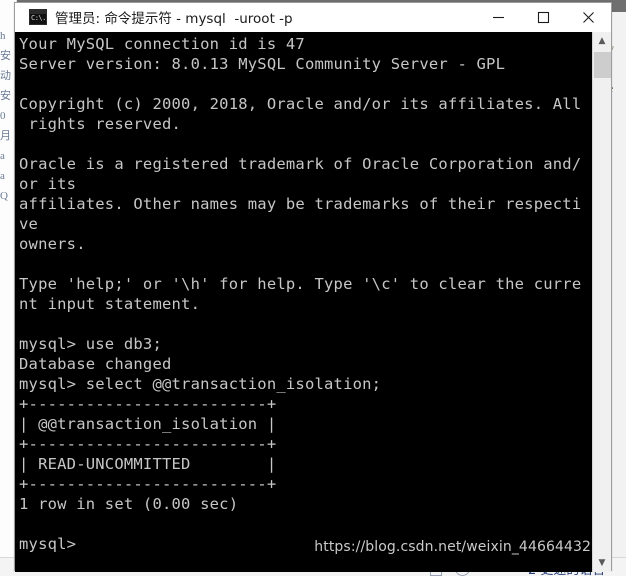 This screenshot has height=576, width=626. Describe the element at coordinates (200, 384) in the screenshot. I see `terminal-line: mysql> select @@transaction_isolation;` at that location.